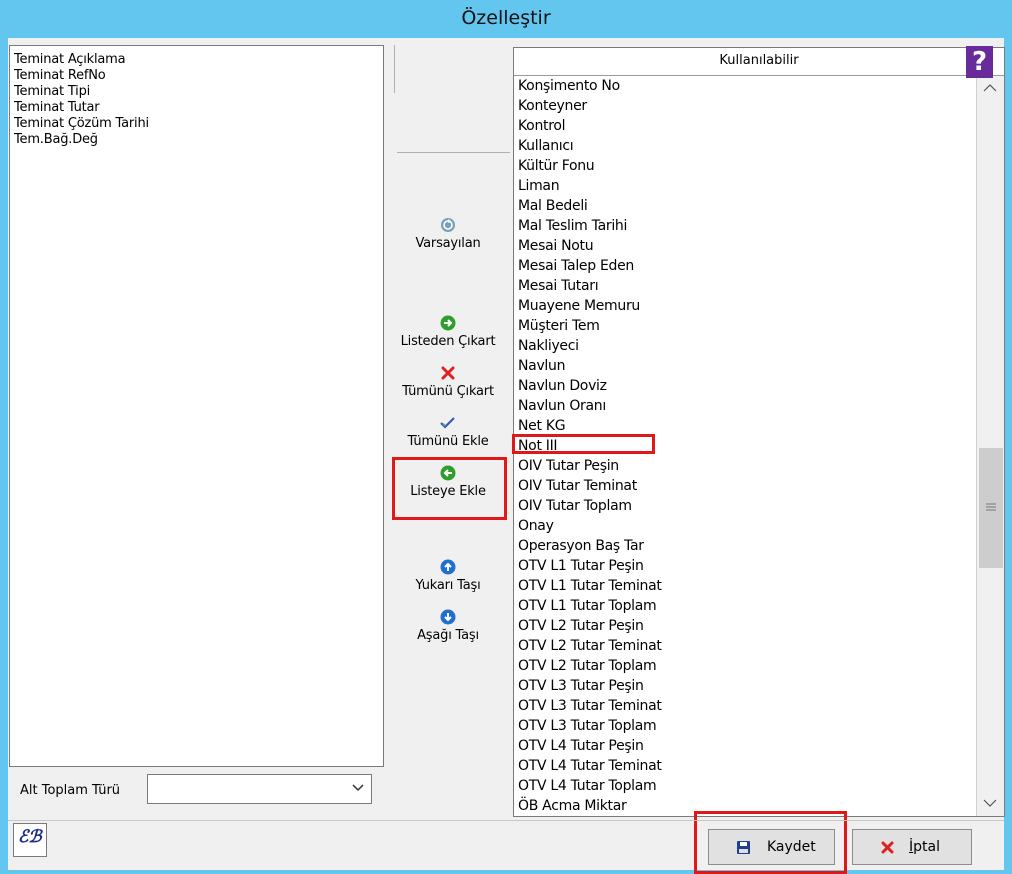  I want to click on available-list-item: Mesai Notu, so click(745, 246).